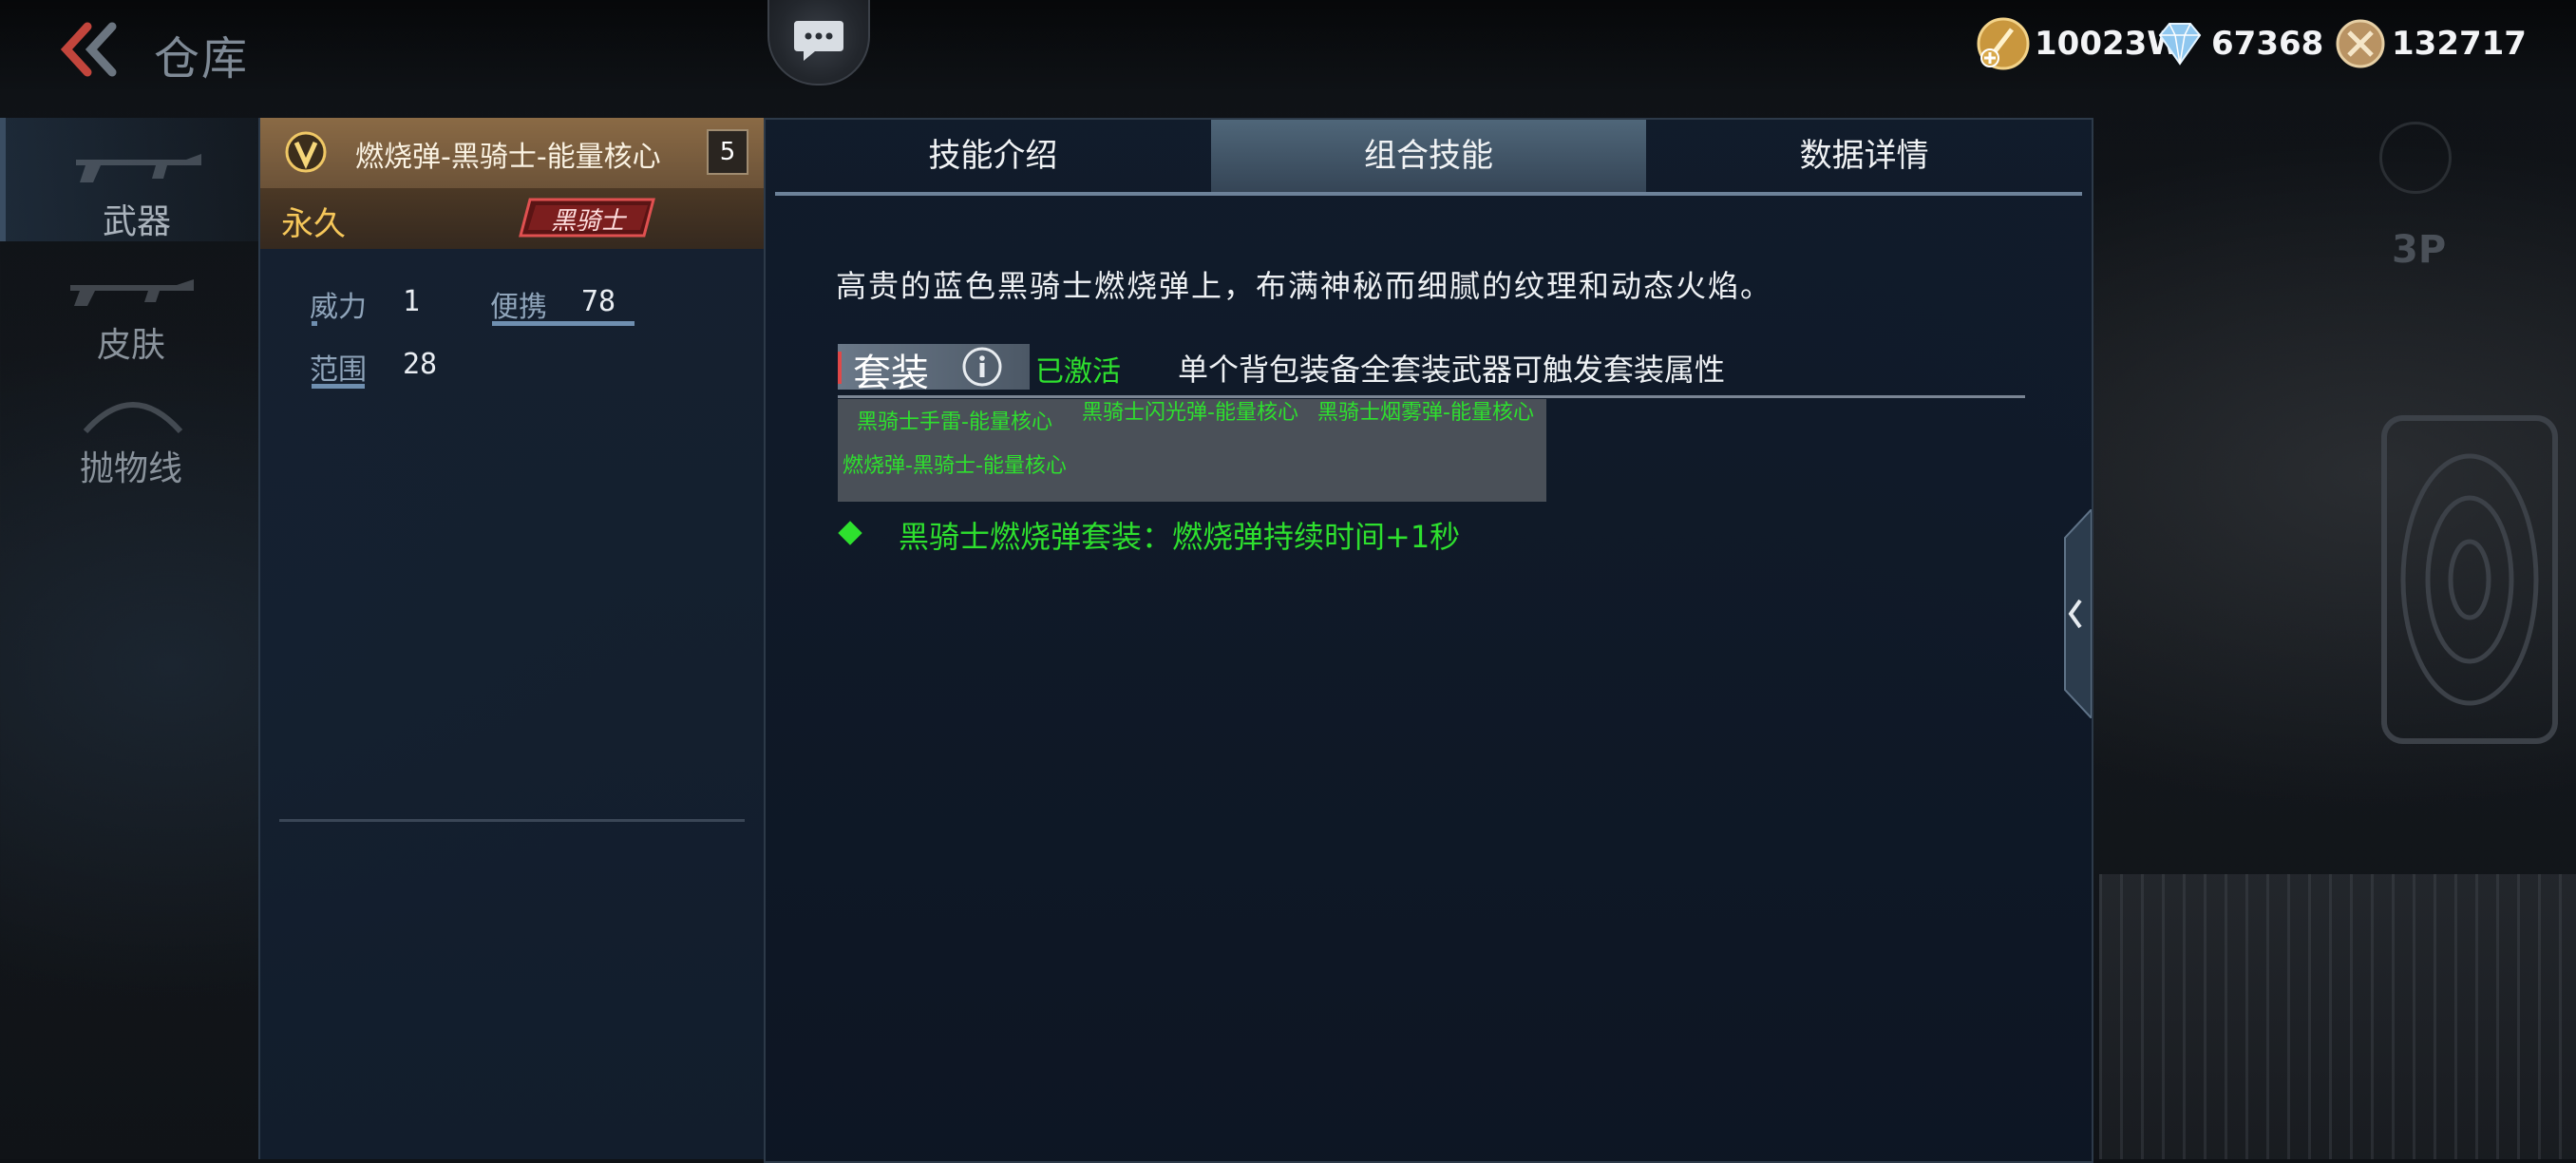  Describe the element at coordinates (1304, 286) in the screenshot. I see `item-description: 高贵的蓝色黑骑士燃烧弹上，布满神秘而细腻的纹理和动态火焰。` at that location.